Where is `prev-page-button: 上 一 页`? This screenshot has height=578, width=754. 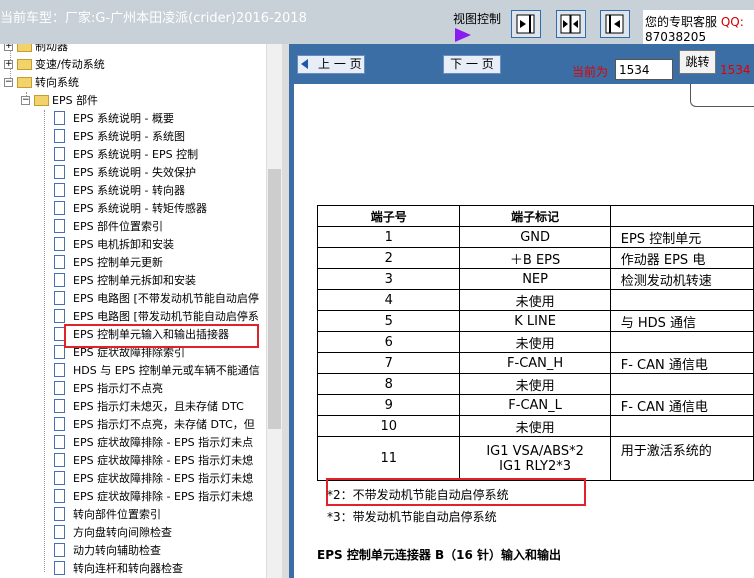
prev-page-button: 上 一 页 is located at coordinates (331, 64).